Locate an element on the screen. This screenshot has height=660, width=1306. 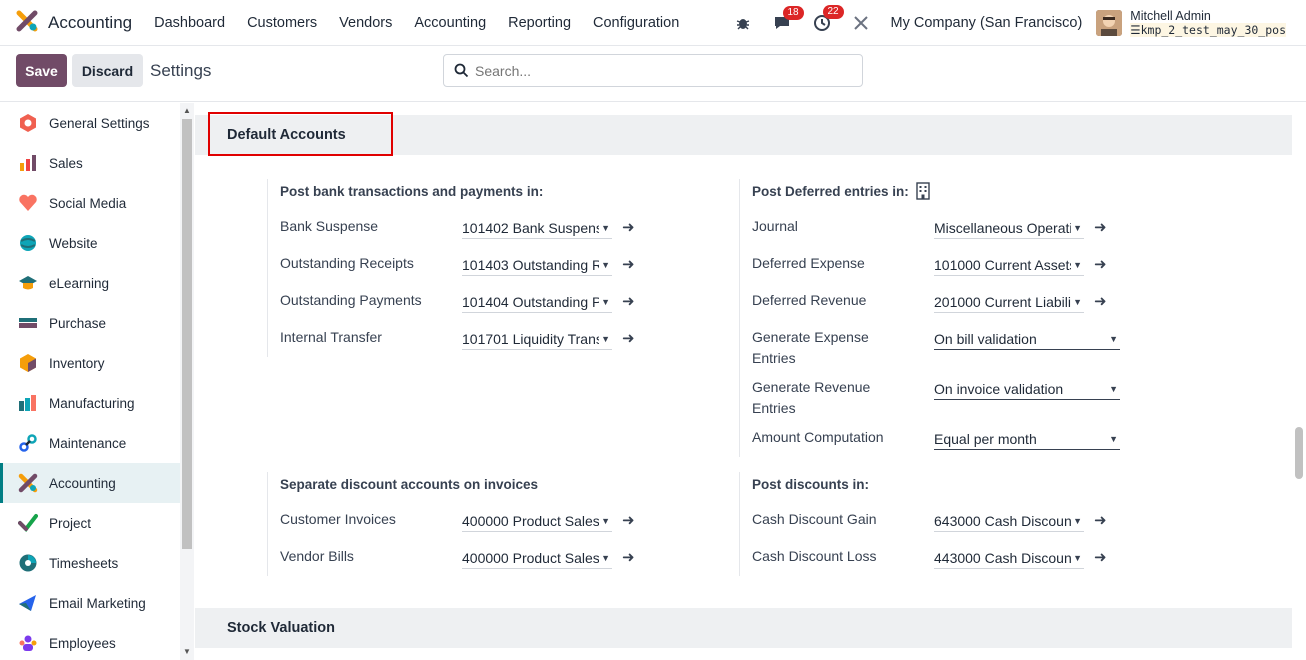
generate-revenue-select: On invoice validation ▼ is located at coordinates (1027, 389).